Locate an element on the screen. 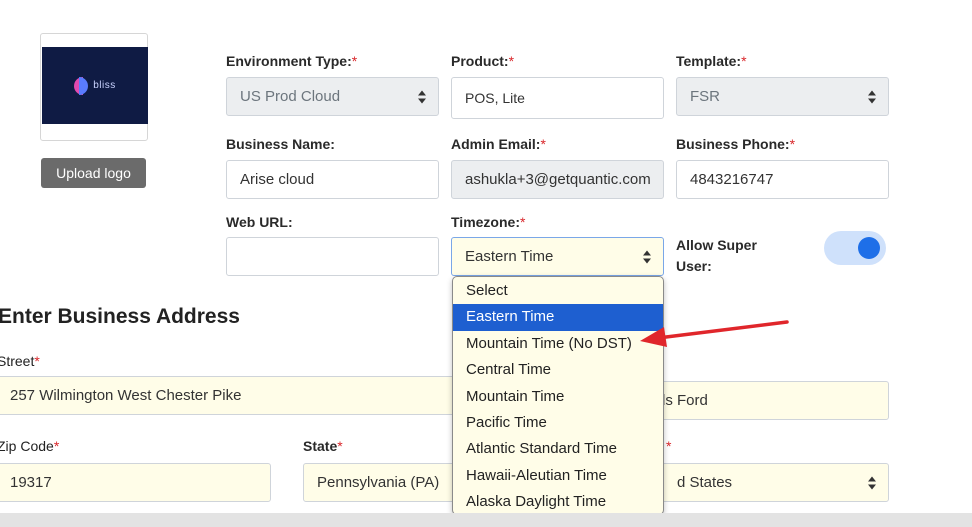 The image size is (972, 527). bottom-scroll-area is located at coordinates (486, 520).